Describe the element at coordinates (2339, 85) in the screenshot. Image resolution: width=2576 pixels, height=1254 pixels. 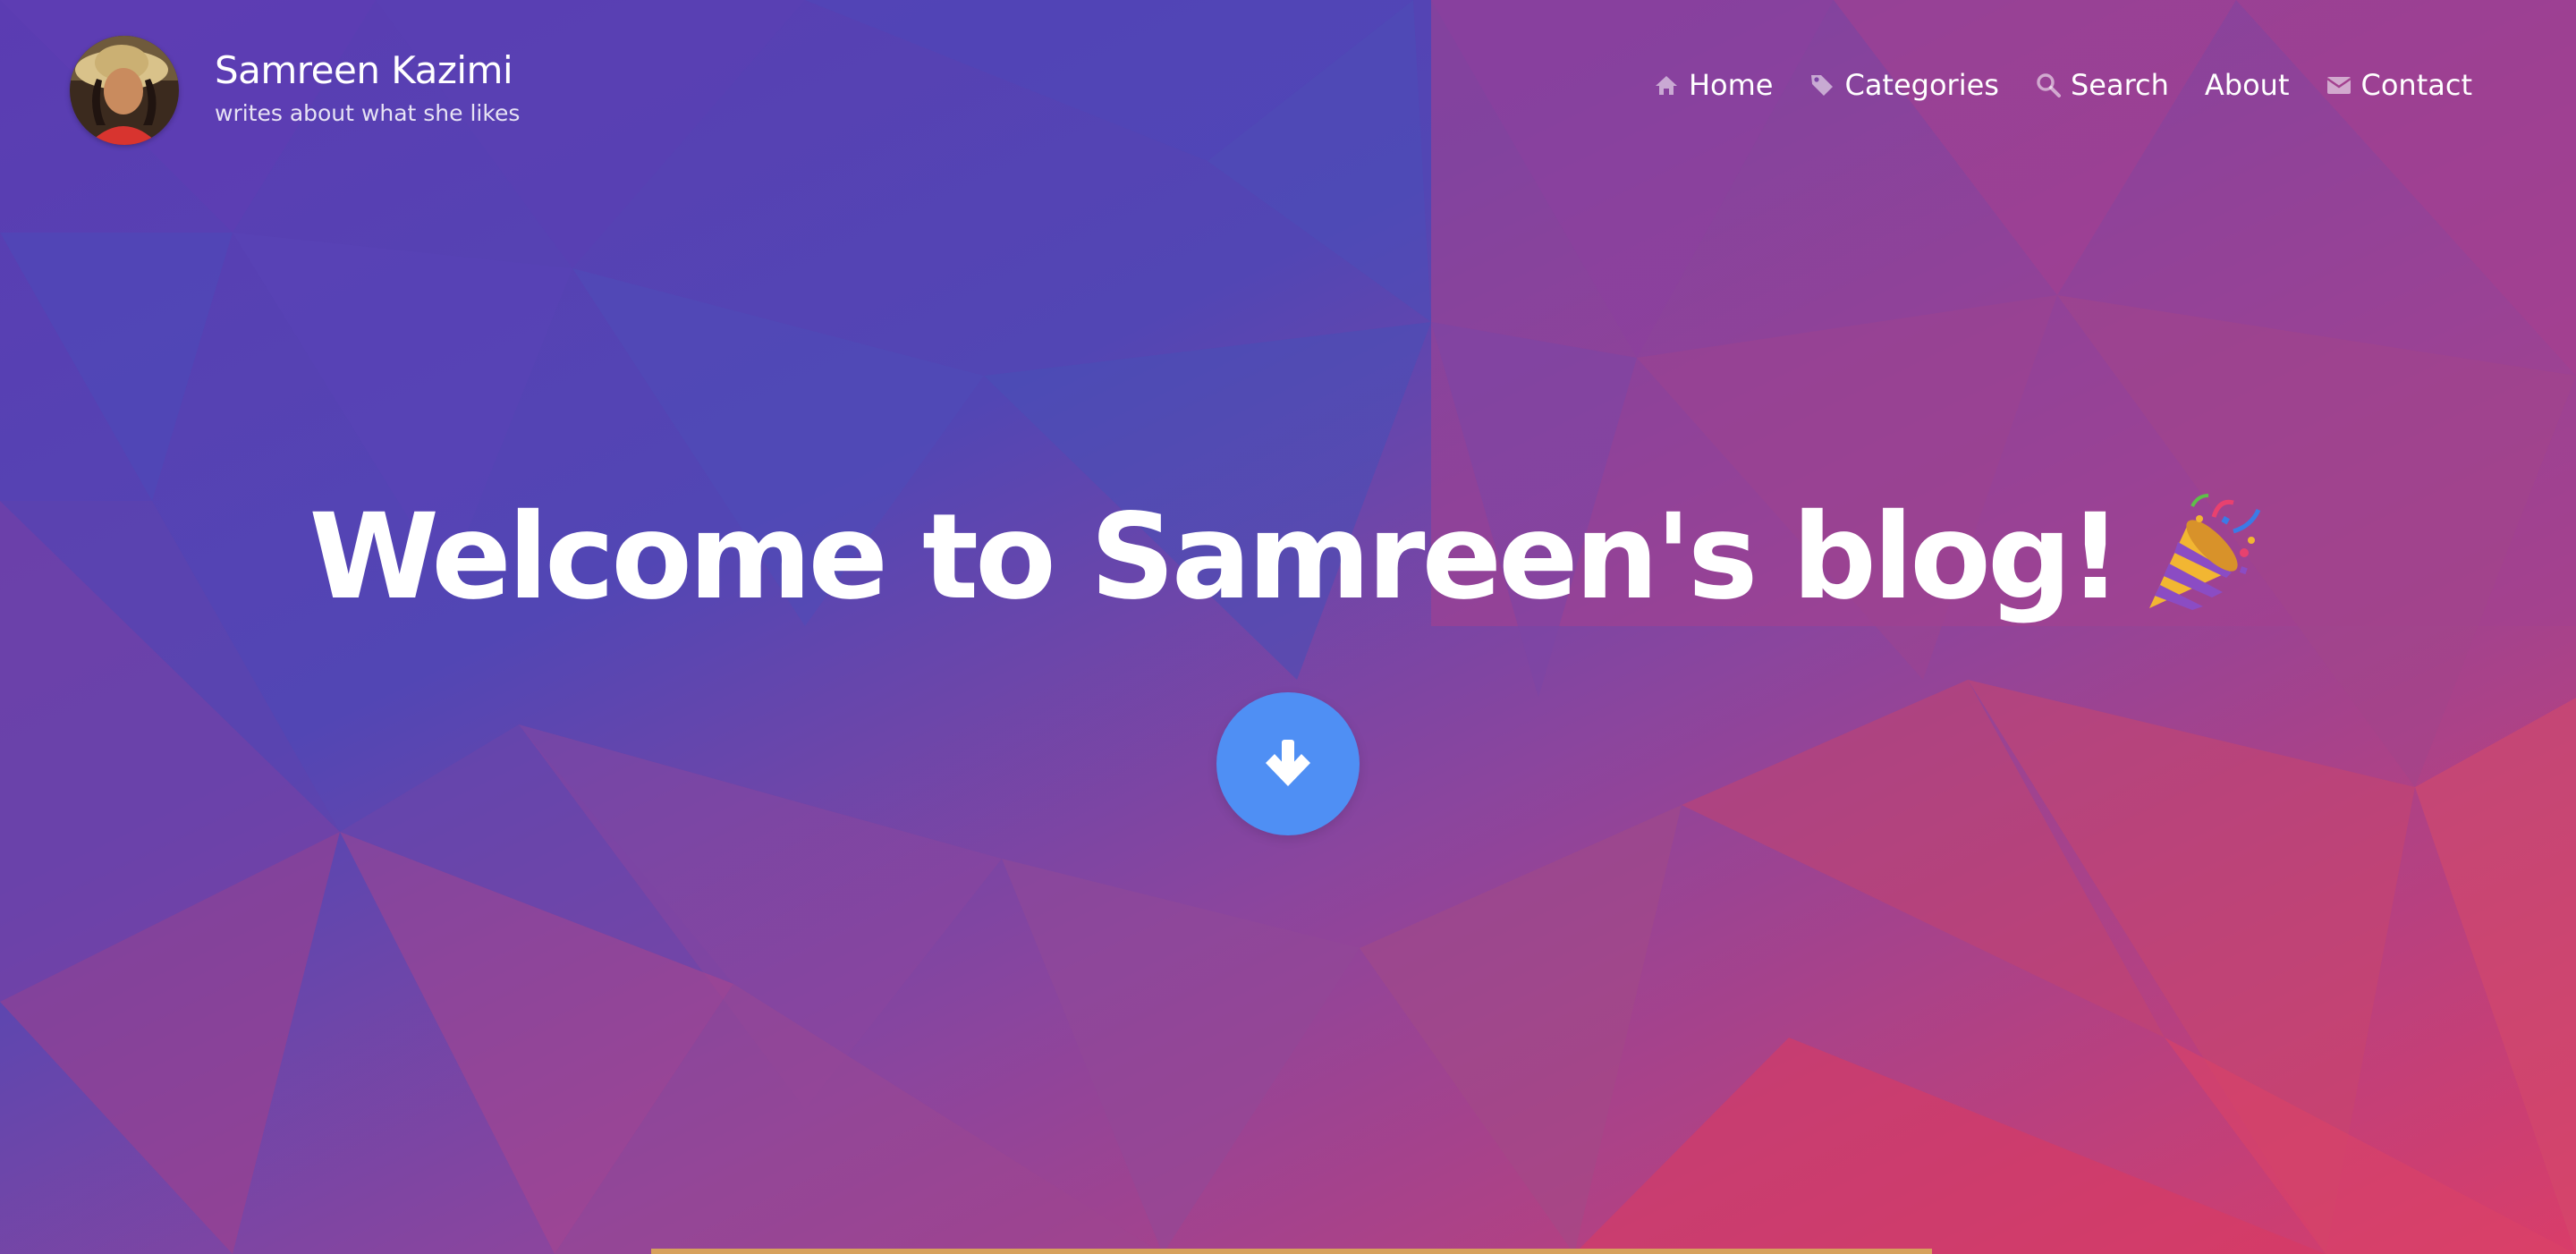
I see `envelope-icon` at that location.